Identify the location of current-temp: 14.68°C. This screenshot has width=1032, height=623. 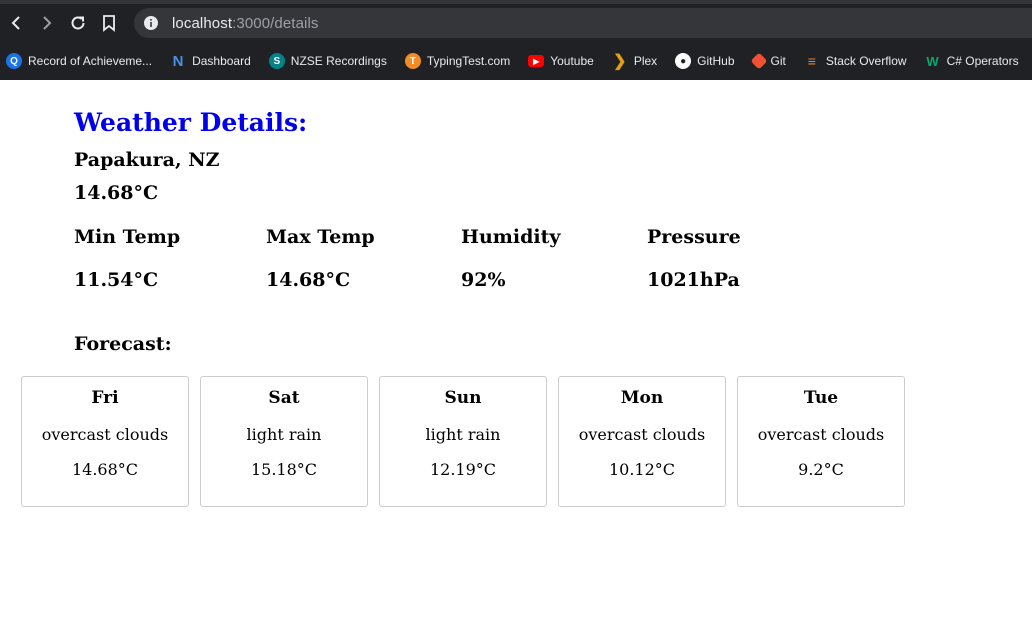
(116, 193).